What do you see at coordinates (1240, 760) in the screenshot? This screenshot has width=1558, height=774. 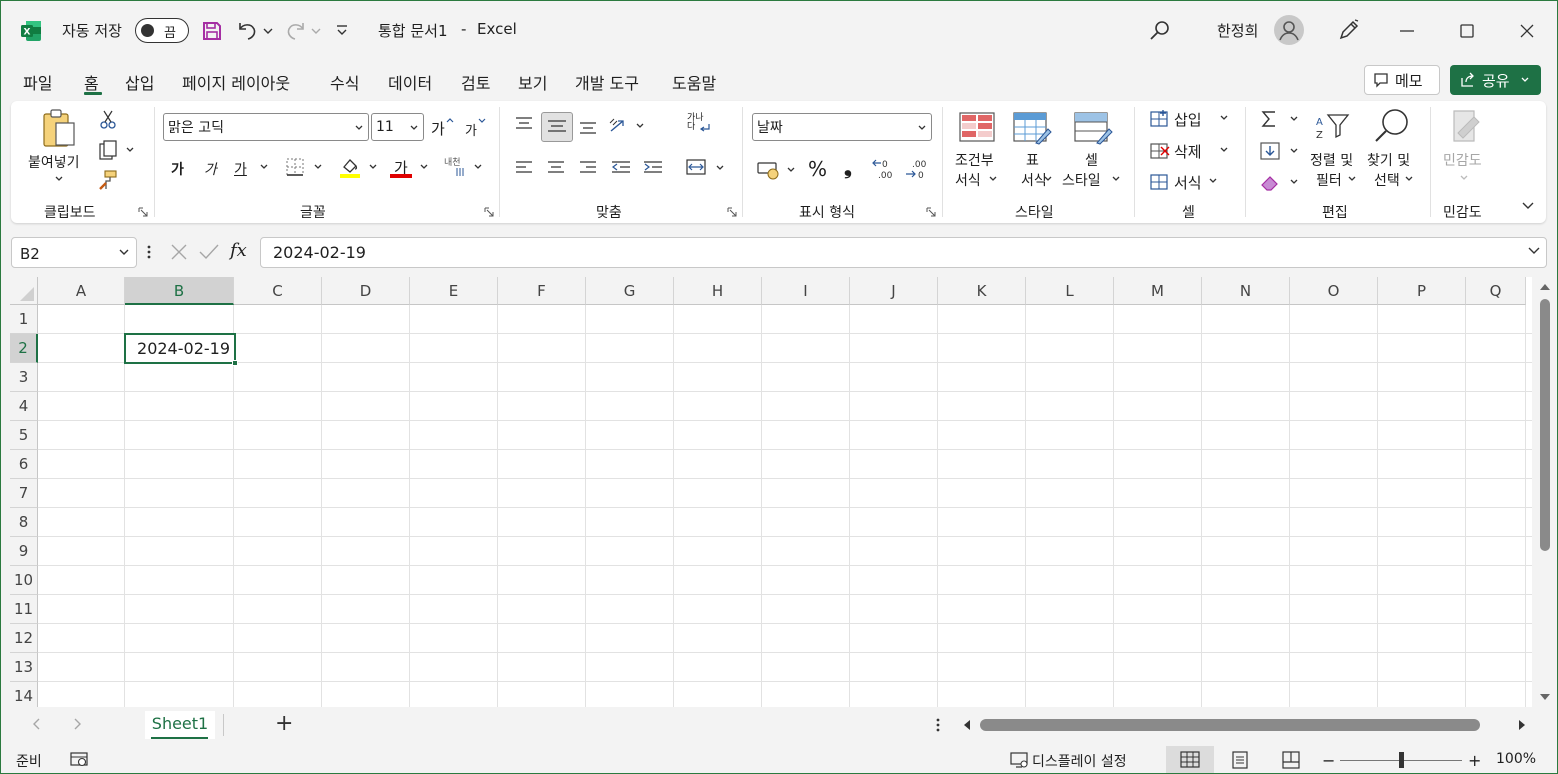 I see `page-layout-view-icon` at bounding box center [1240, 760].